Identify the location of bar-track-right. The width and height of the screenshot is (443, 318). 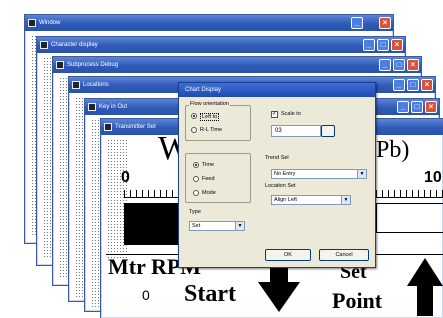
(409, 218).